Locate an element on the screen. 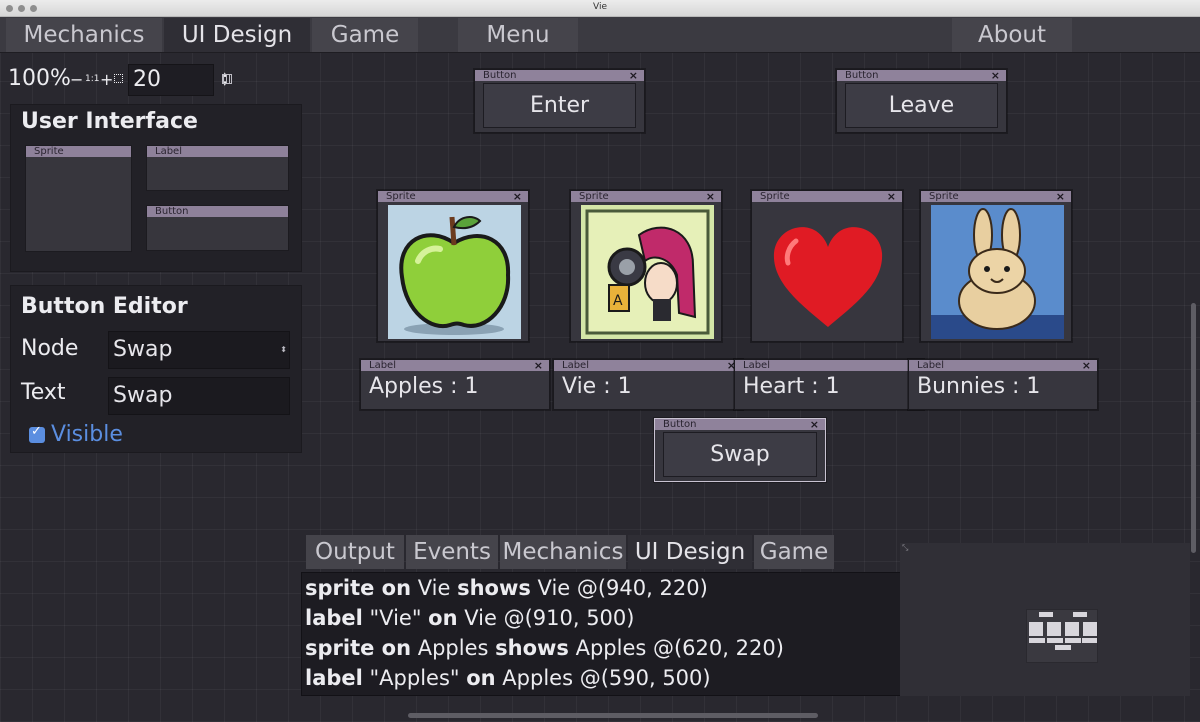  palette-item-type: Sprite is located at coordinates (78, 151).